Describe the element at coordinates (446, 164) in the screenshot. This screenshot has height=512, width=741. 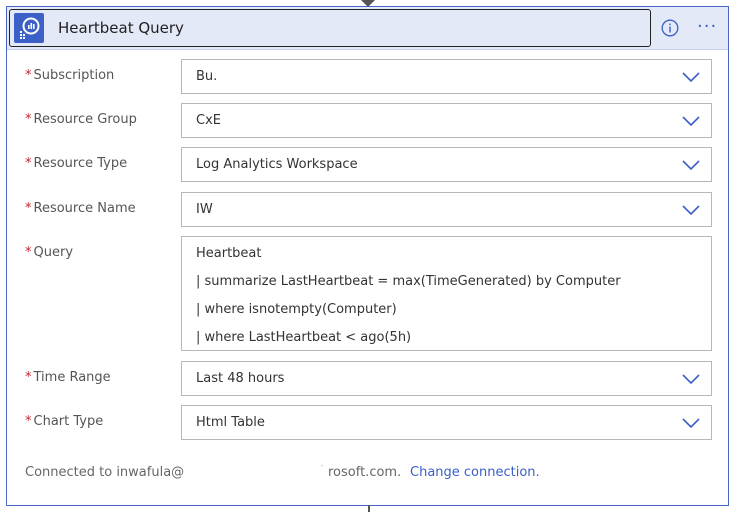
I see `resource-type-dropdown: Log Analytics Workspace` at that location.